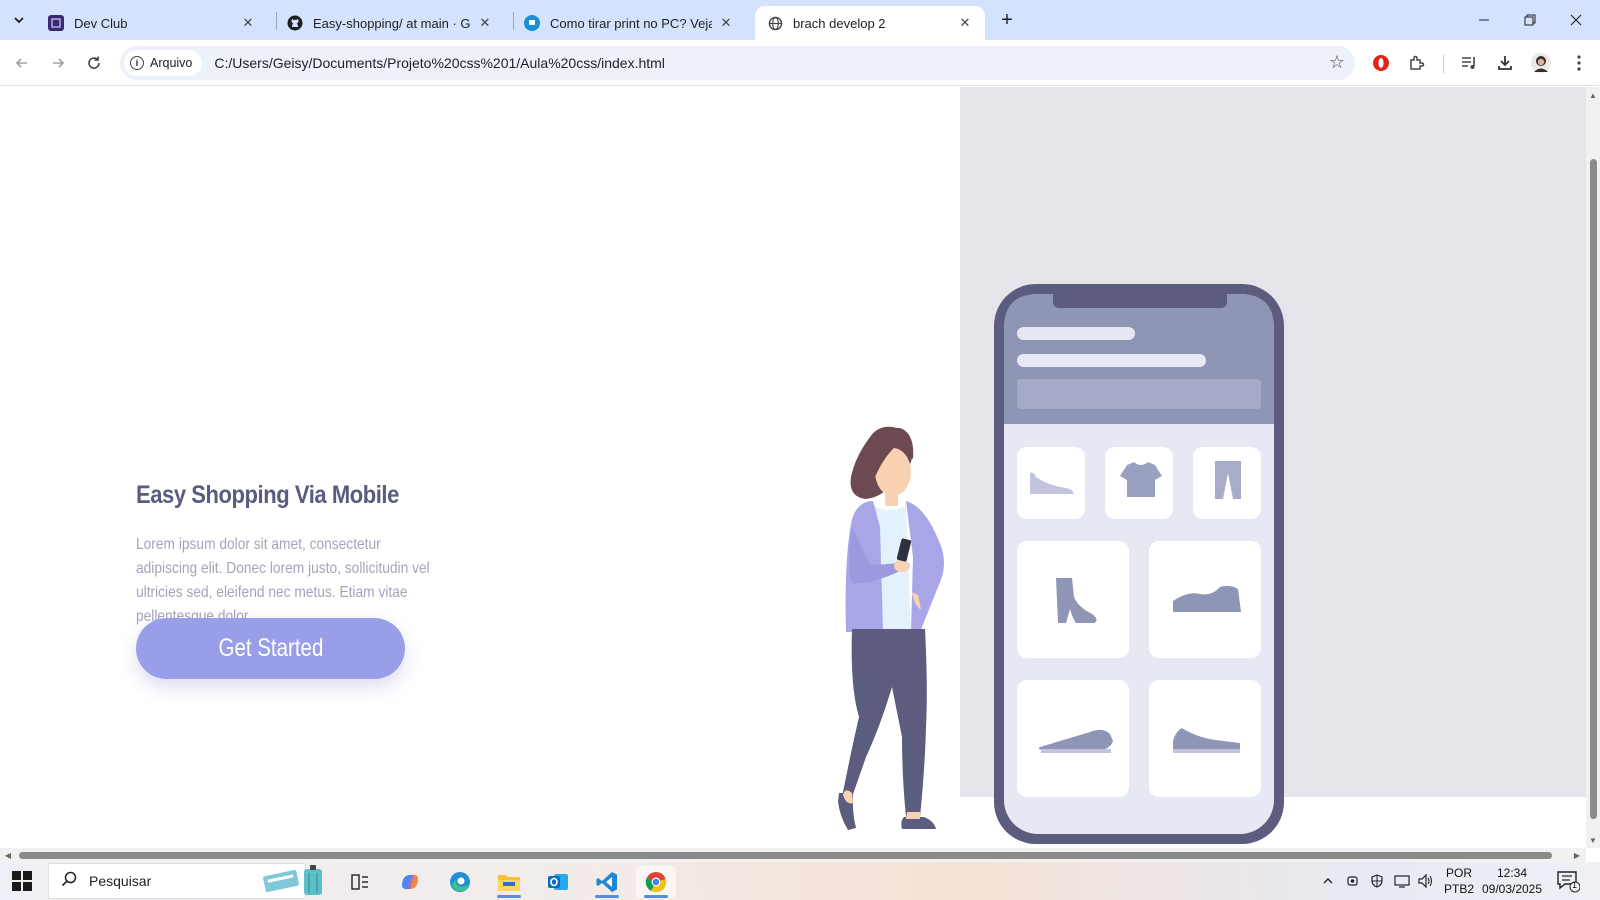 The width and height of the screenshot is (1600, 900). I want to click on scroll-right-arrow-icon: ▶, so click(1577, 855).